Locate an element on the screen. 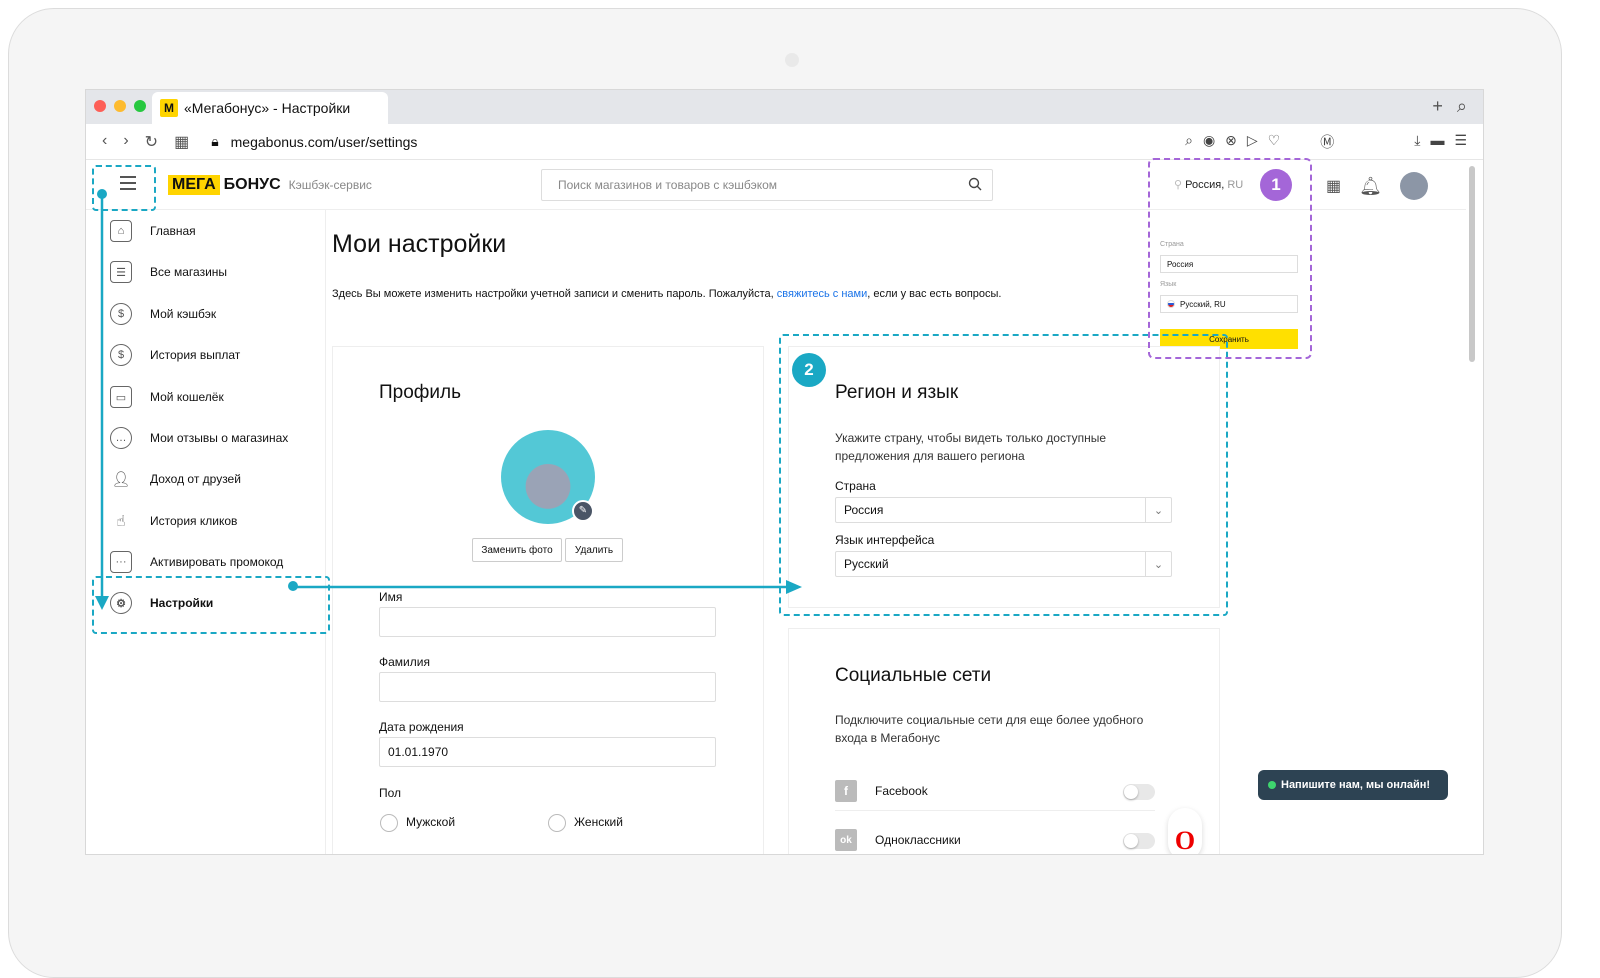 This screenshot has width=1600, height=978. chat-label: Напишите нам, мы онлайн! is located at coordinates (1356, 785).